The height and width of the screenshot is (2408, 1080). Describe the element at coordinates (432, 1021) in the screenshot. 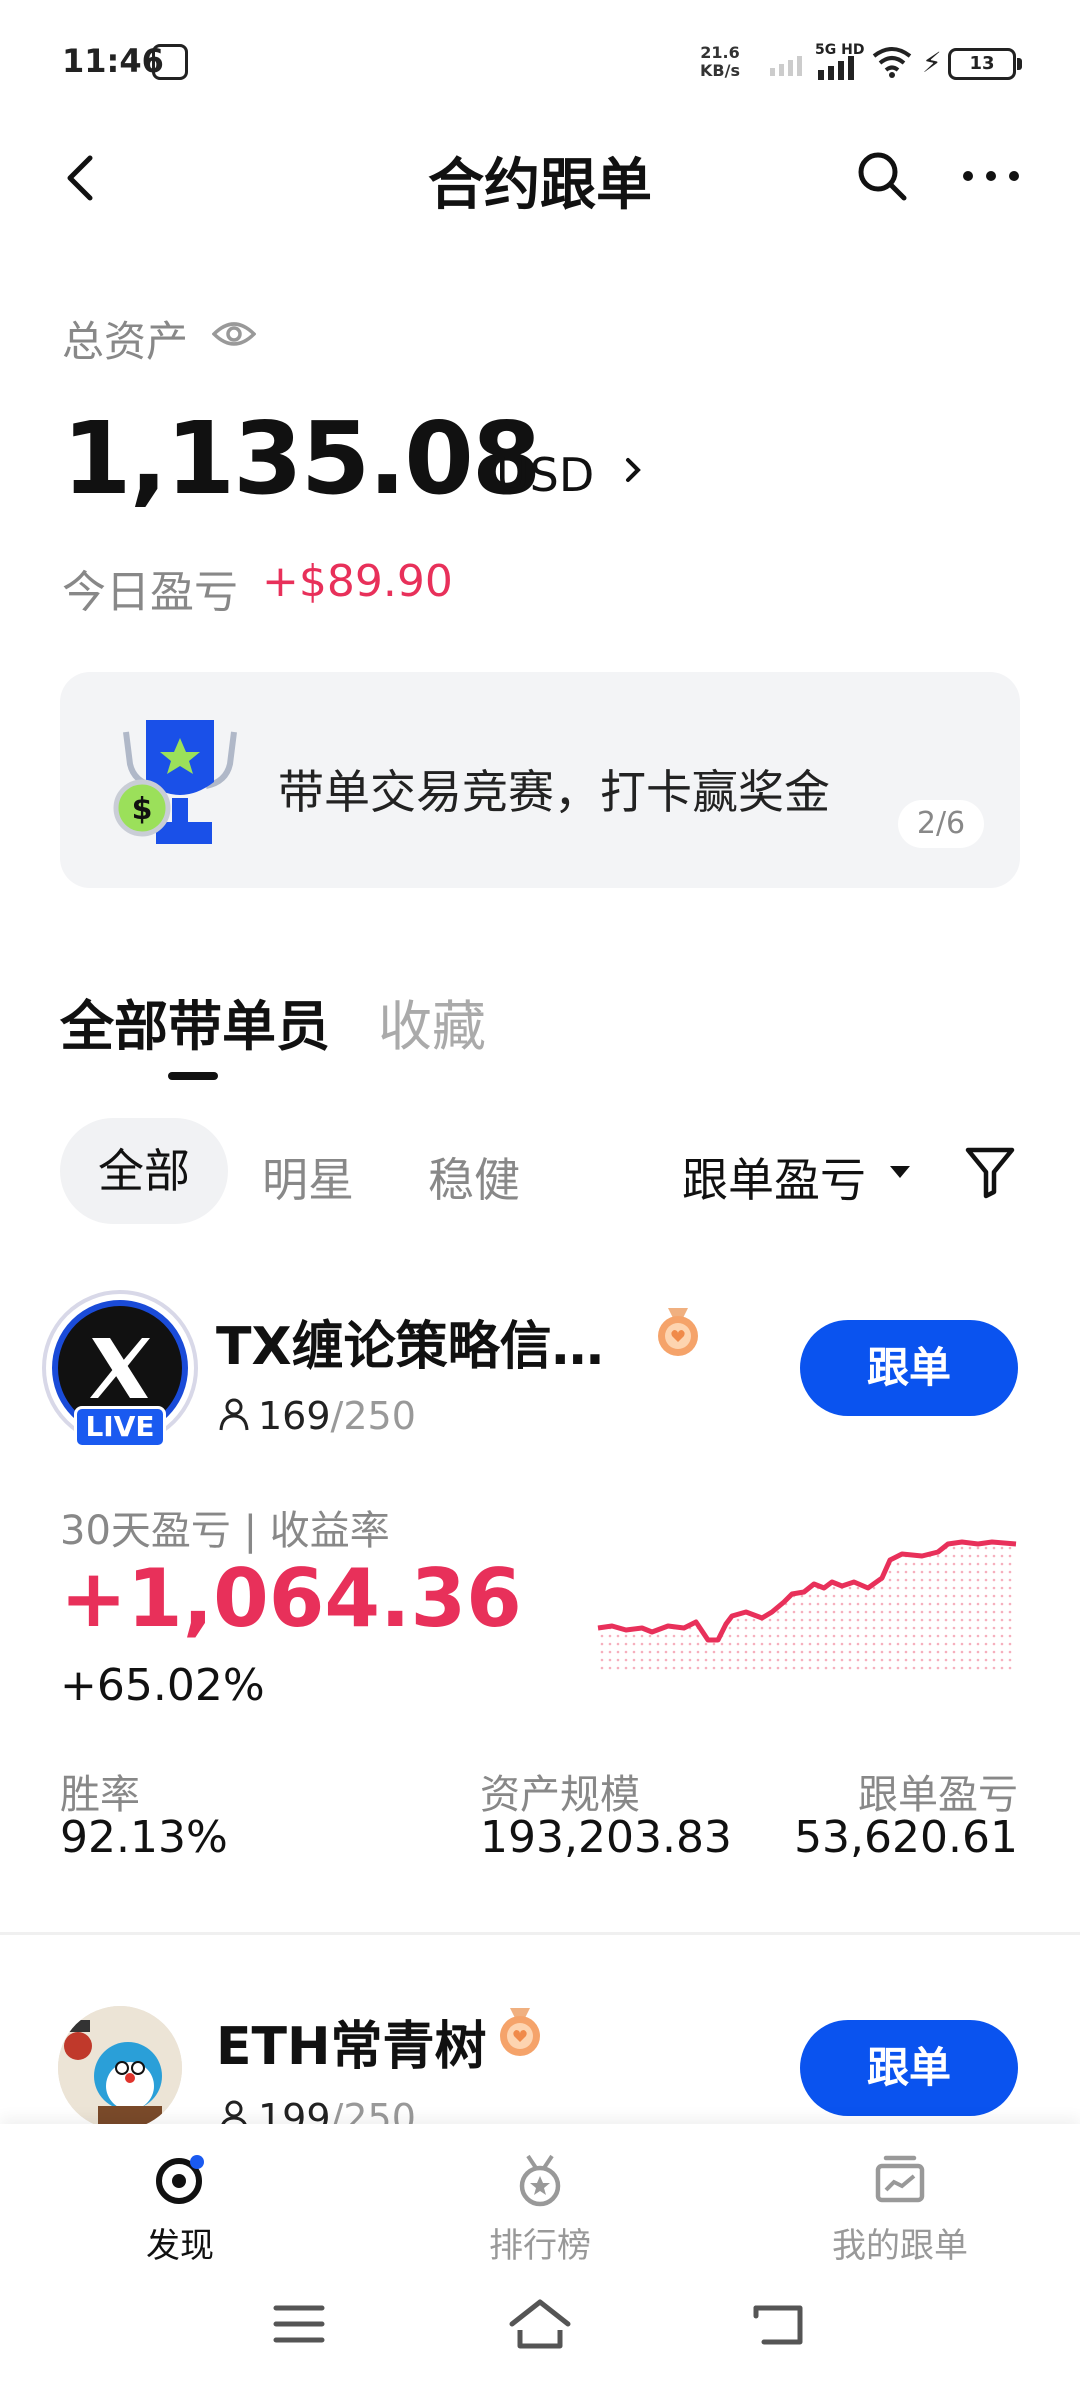

I see `tab-favorites: 收藏` at that location.